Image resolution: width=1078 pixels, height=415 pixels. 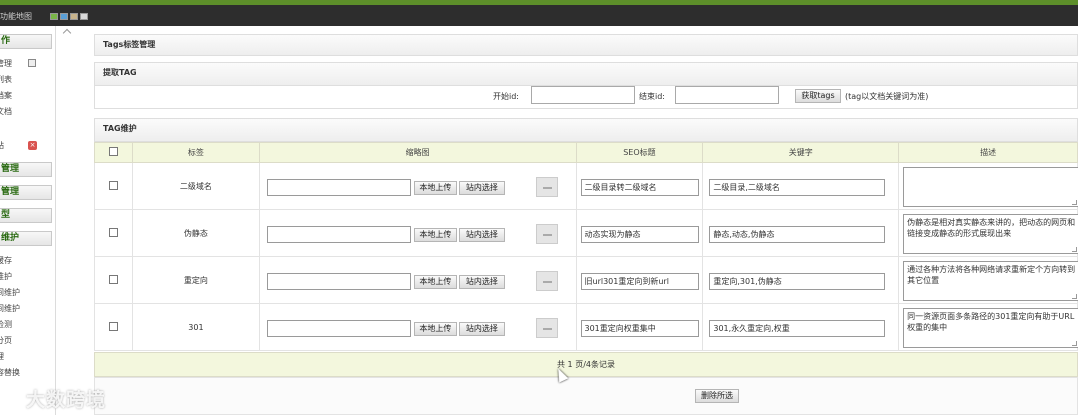 I want to click on seo-title-cell: 301重定向权重集中, so click(x=639, y=327).